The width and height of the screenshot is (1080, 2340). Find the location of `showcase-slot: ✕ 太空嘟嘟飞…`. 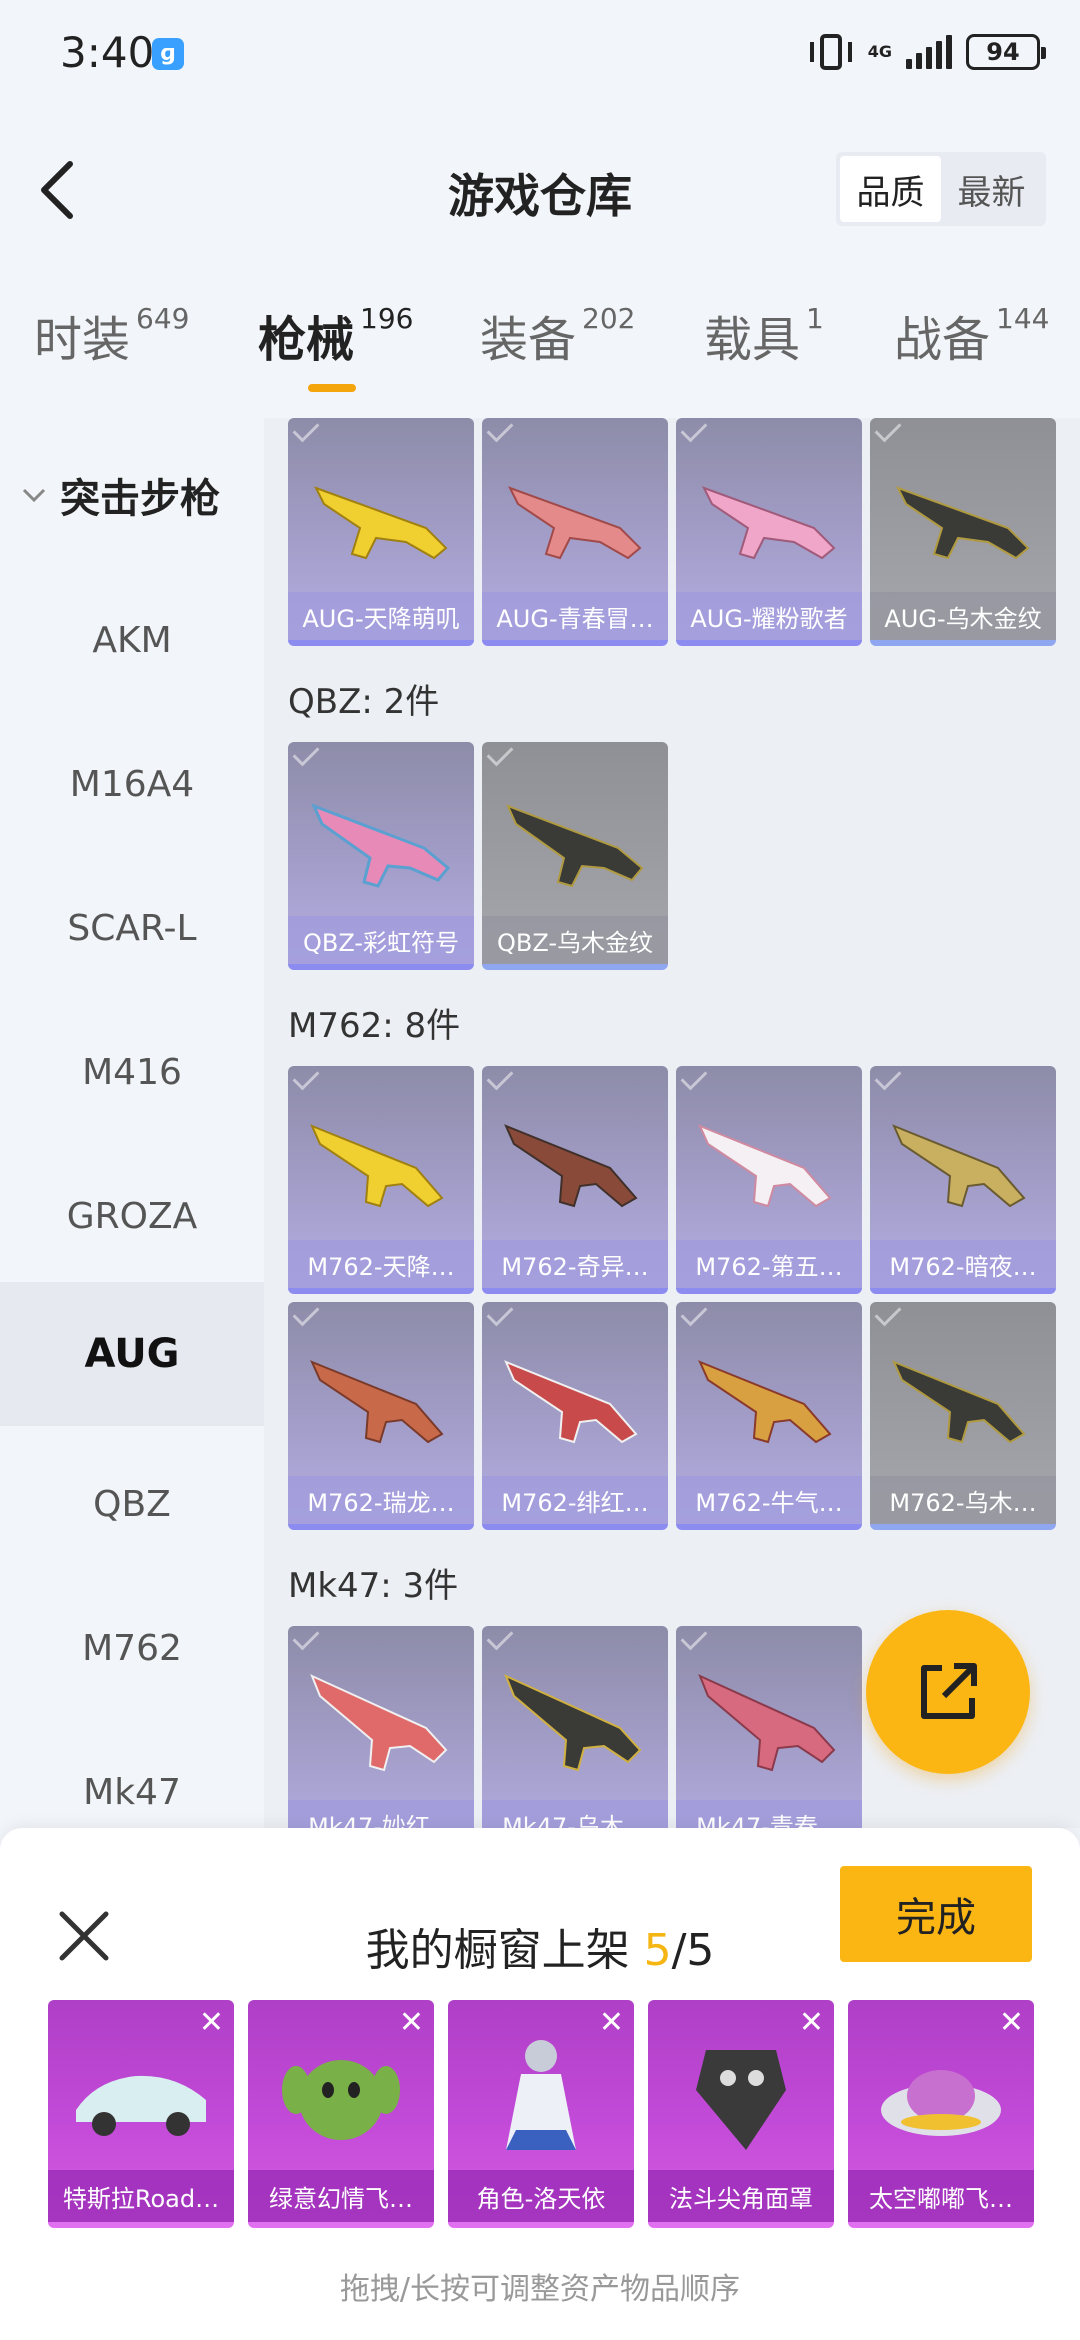

showcase-slot: ✕ 太空嘟嘟飞… is located at coordinates (941, 2114).